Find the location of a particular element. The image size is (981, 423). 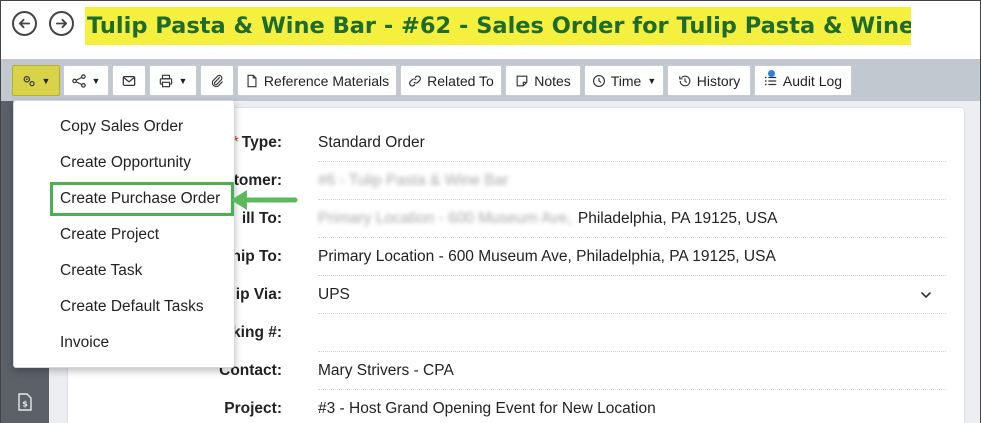

document-dollar-icon: $ is located at coordinates (25, 402).